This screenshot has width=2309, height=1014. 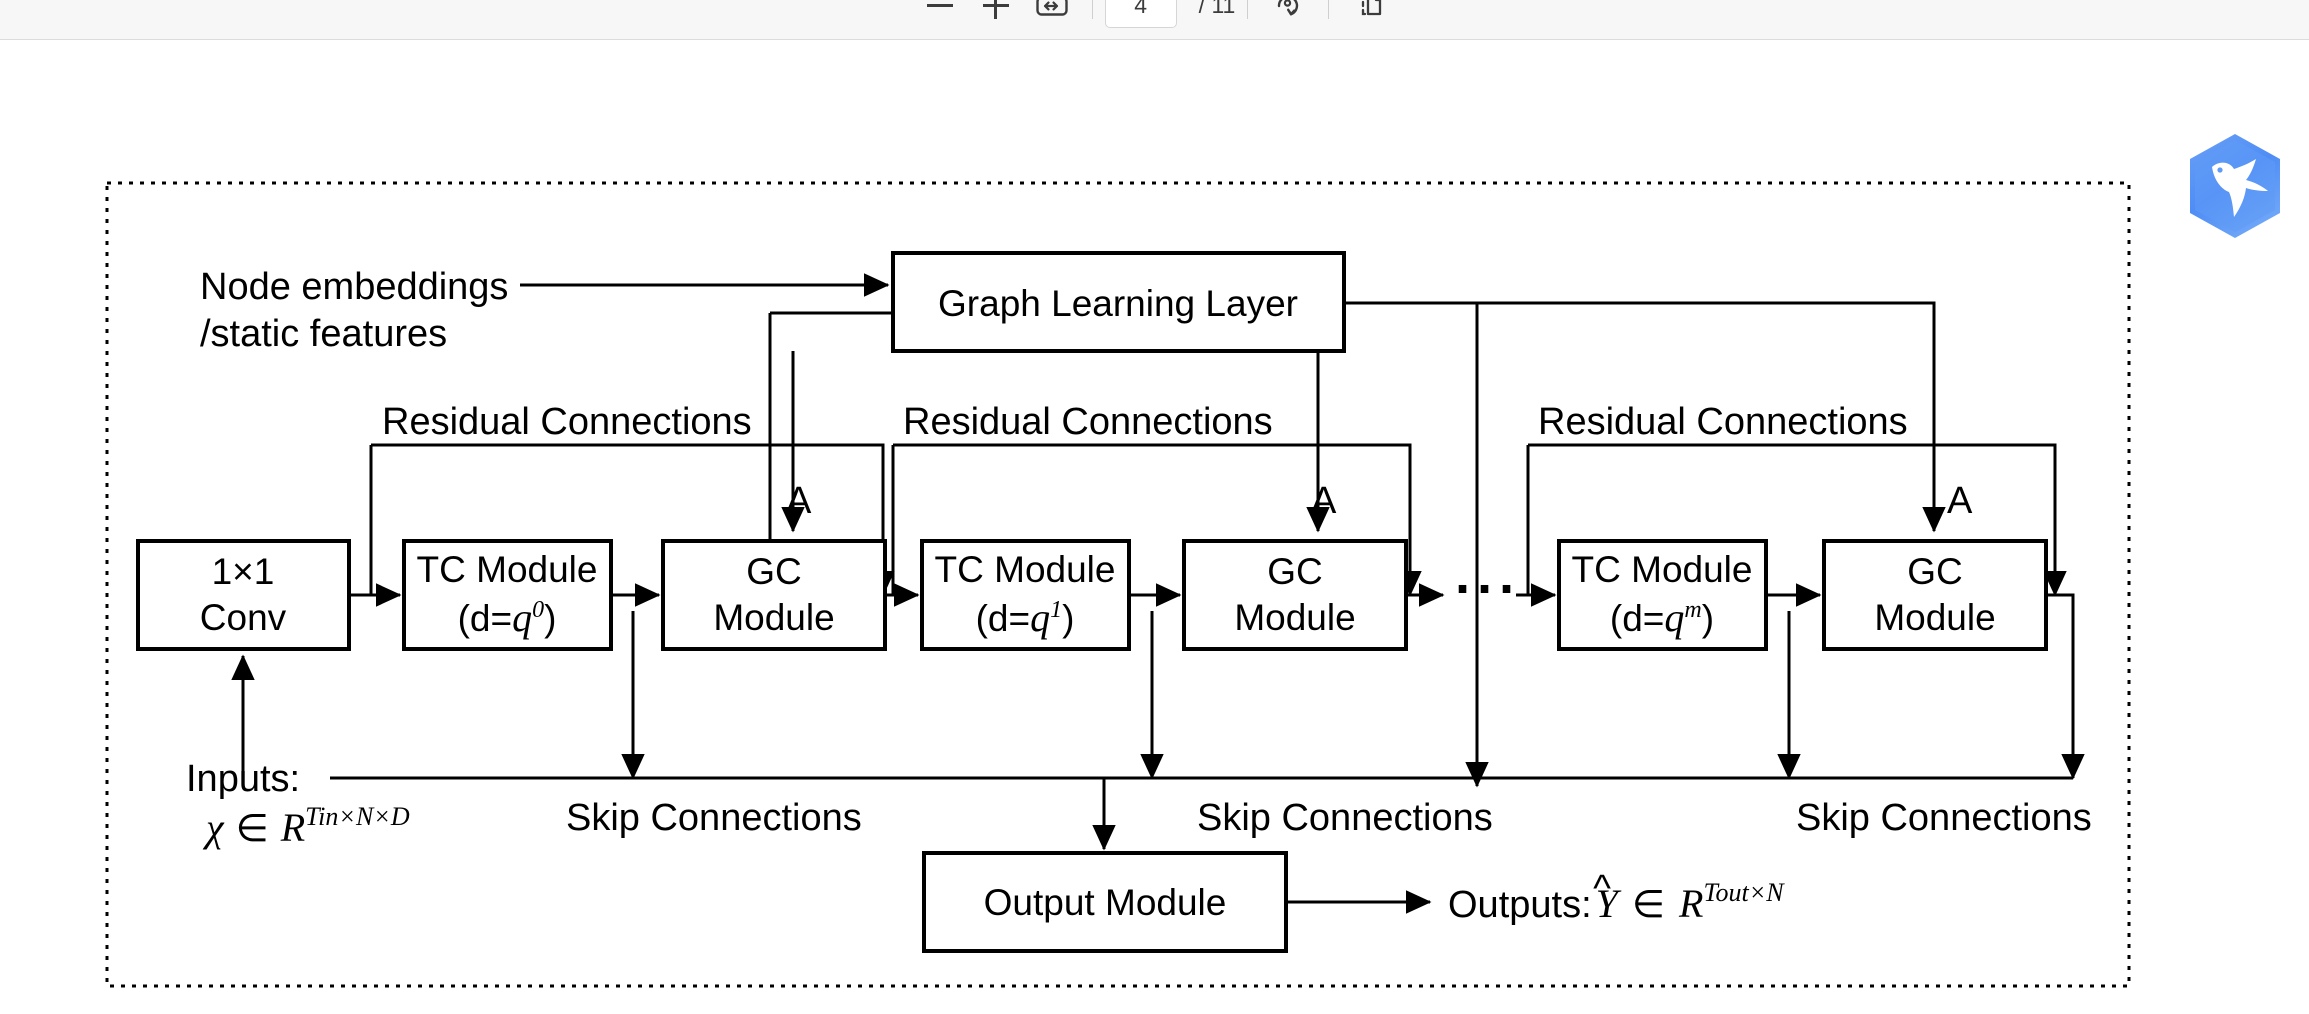 I want to click on gc-module-label-2-line1: GC, so click(x=1295, y=571).